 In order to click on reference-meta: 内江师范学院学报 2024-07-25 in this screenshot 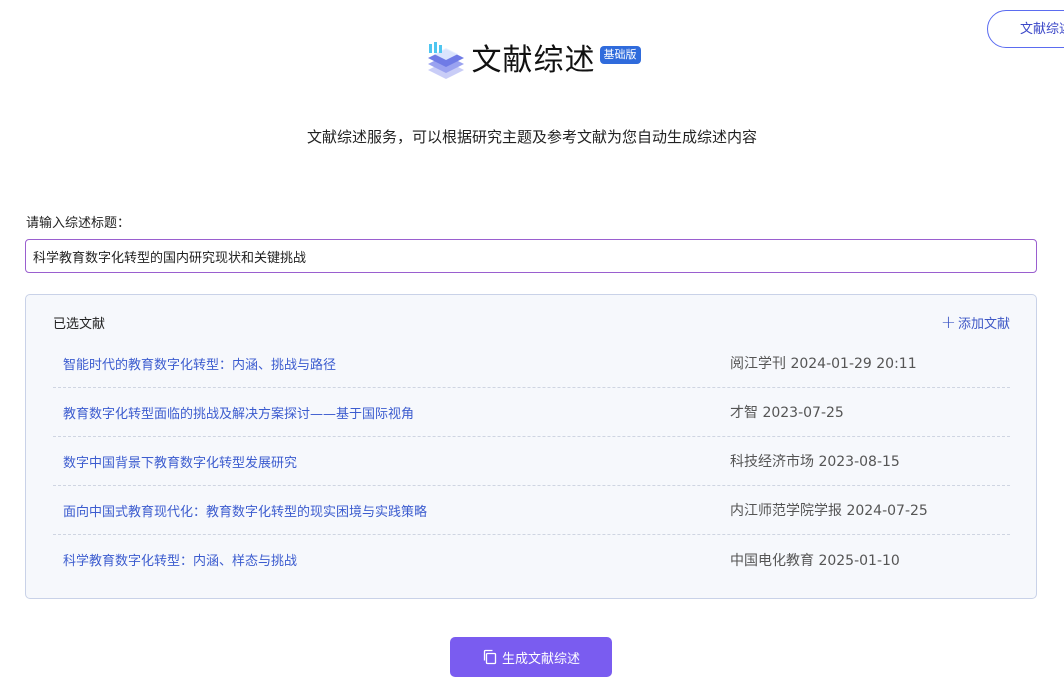, I will do `click(829, 511)`.